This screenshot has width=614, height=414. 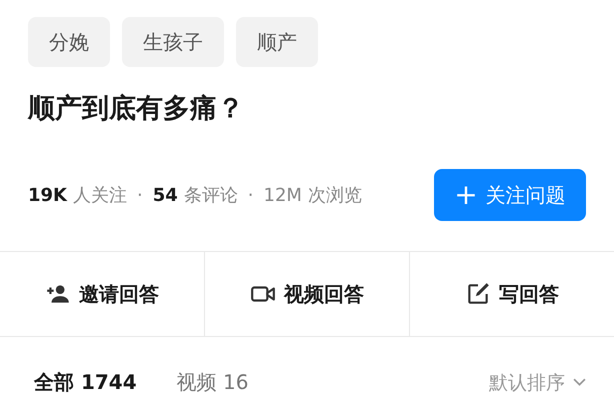 What do you see at coordinates (47, 195) in the screenshot?
I see `stat-value: 19K` at bounding box center [47, 195].